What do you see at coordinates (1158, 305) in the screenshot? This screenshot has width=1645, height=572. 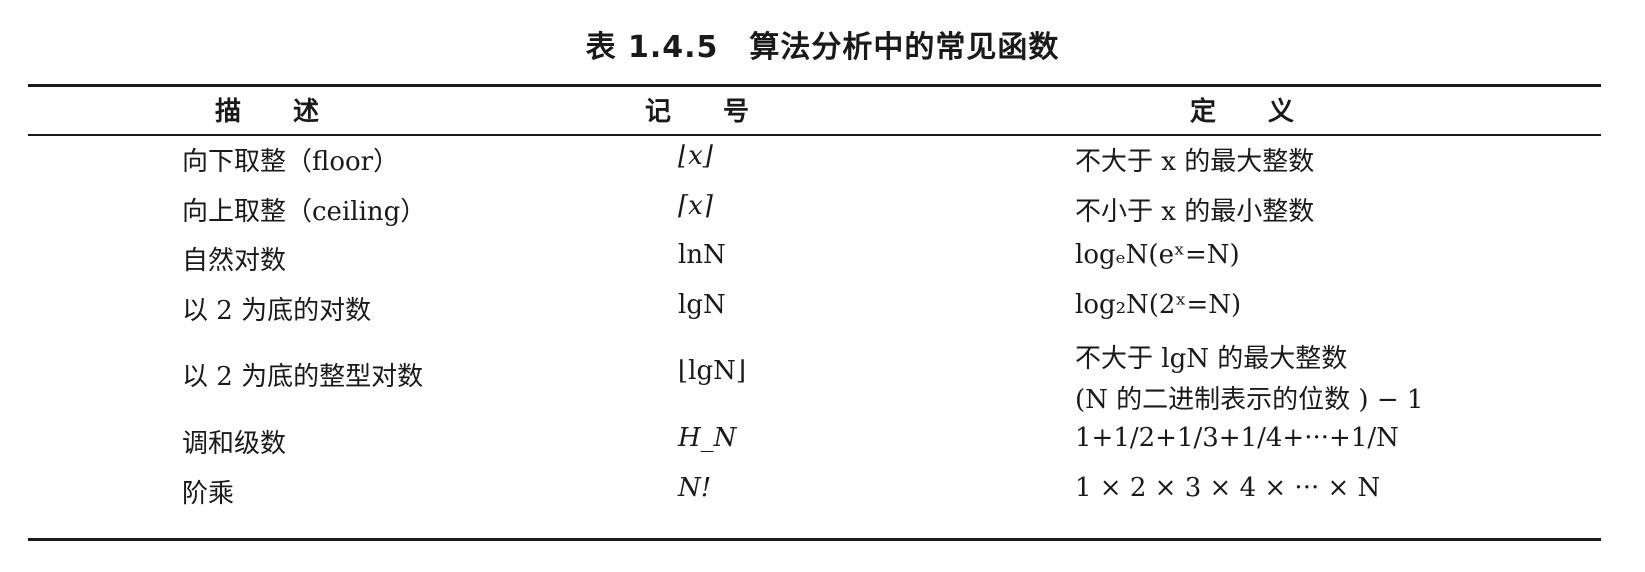 I see `row-definition: log₂N(2ˣ=N)` at bounding box center [1158, 305].